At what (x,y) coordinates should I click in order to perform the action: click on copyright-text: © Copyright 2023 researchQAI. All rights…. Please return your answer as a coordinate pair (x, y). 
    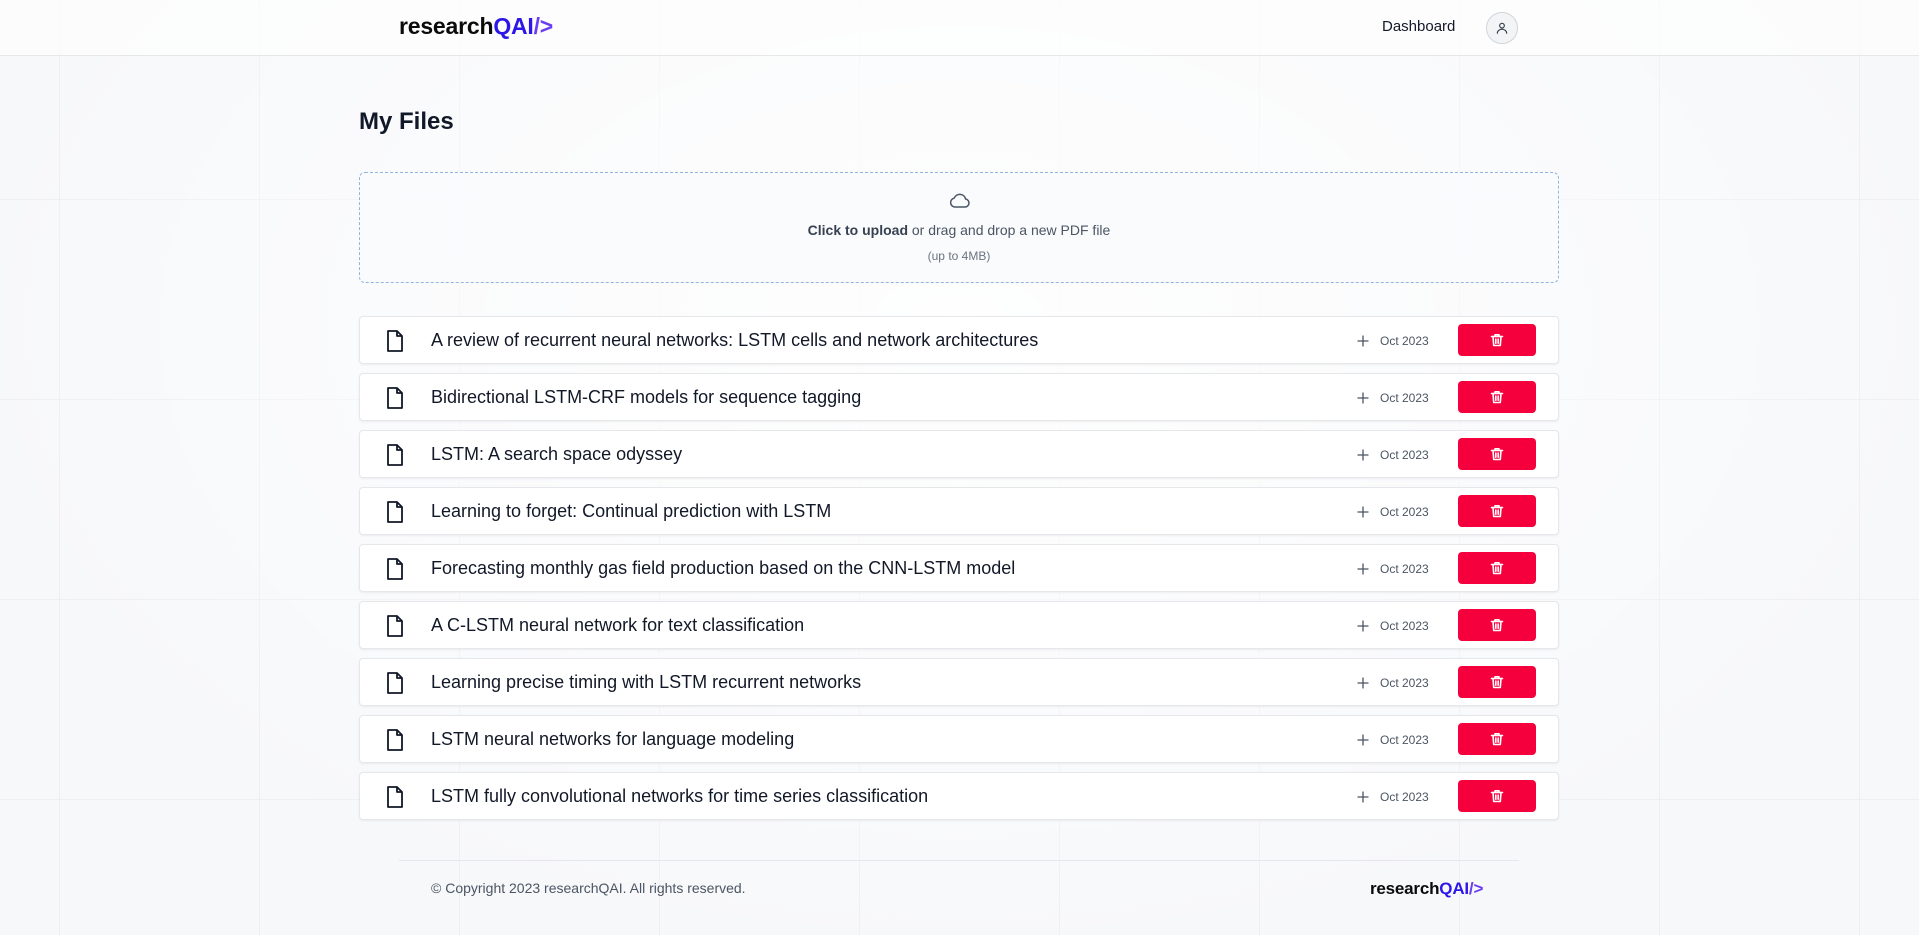
    Looking at the image, I should click on (588, 888).